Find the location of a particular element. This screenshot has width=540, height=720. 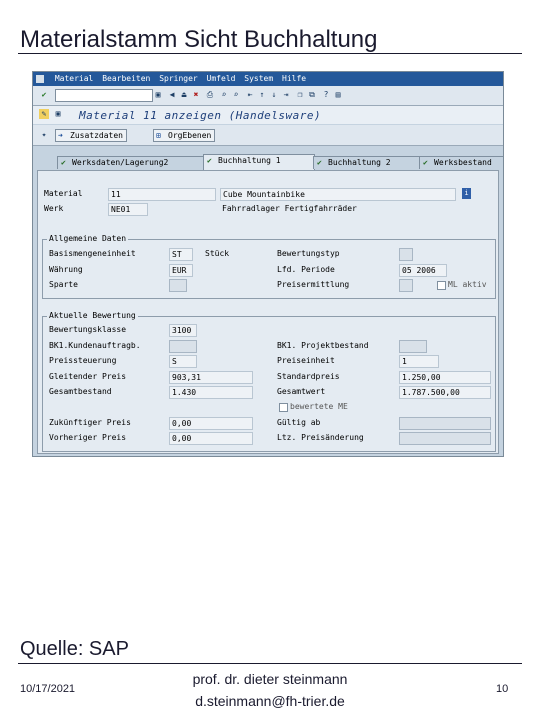

preisermittlung-label: Preisermittlung is located at coordinates (313, 284).